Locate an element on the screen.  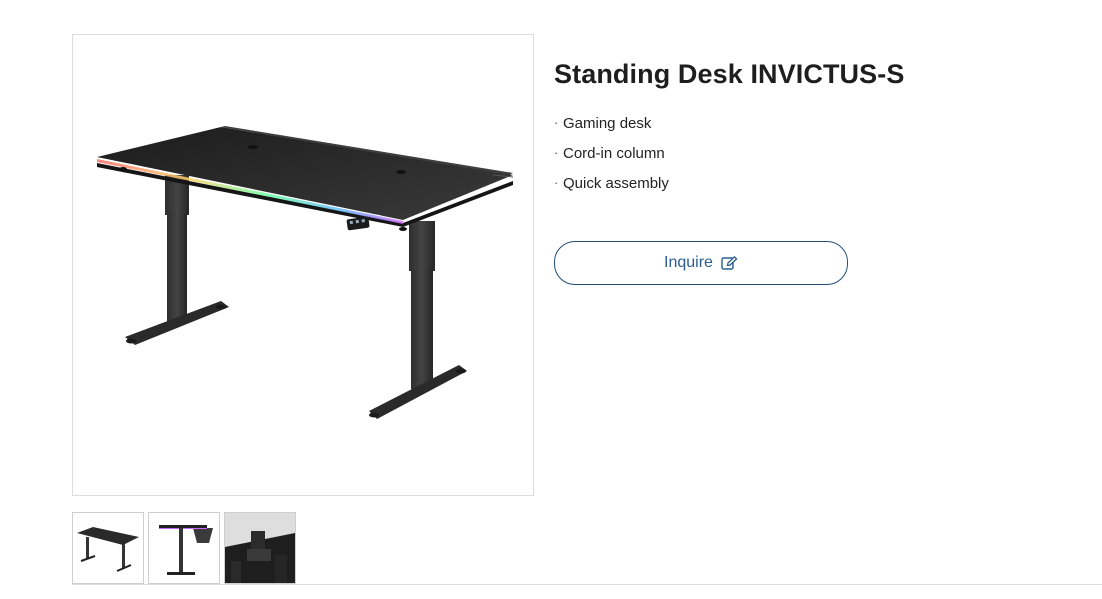
thumbnail-desk-angle is located at coordinates (108, 548).